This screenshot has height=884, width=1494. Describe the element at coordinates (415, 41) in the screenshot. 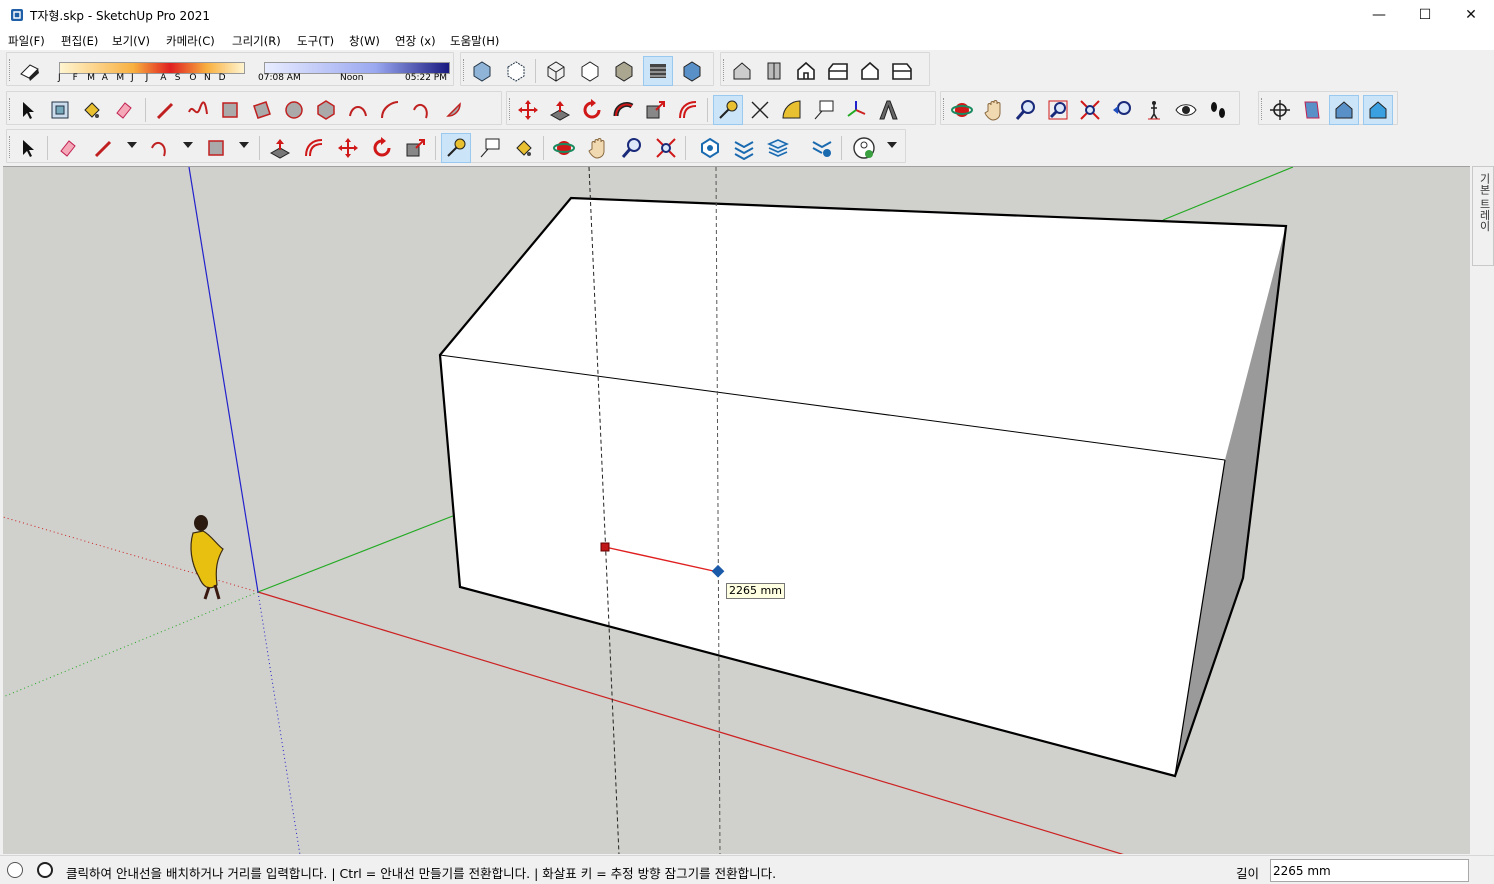

I see `menu-item: 연장 (x)` at that location.